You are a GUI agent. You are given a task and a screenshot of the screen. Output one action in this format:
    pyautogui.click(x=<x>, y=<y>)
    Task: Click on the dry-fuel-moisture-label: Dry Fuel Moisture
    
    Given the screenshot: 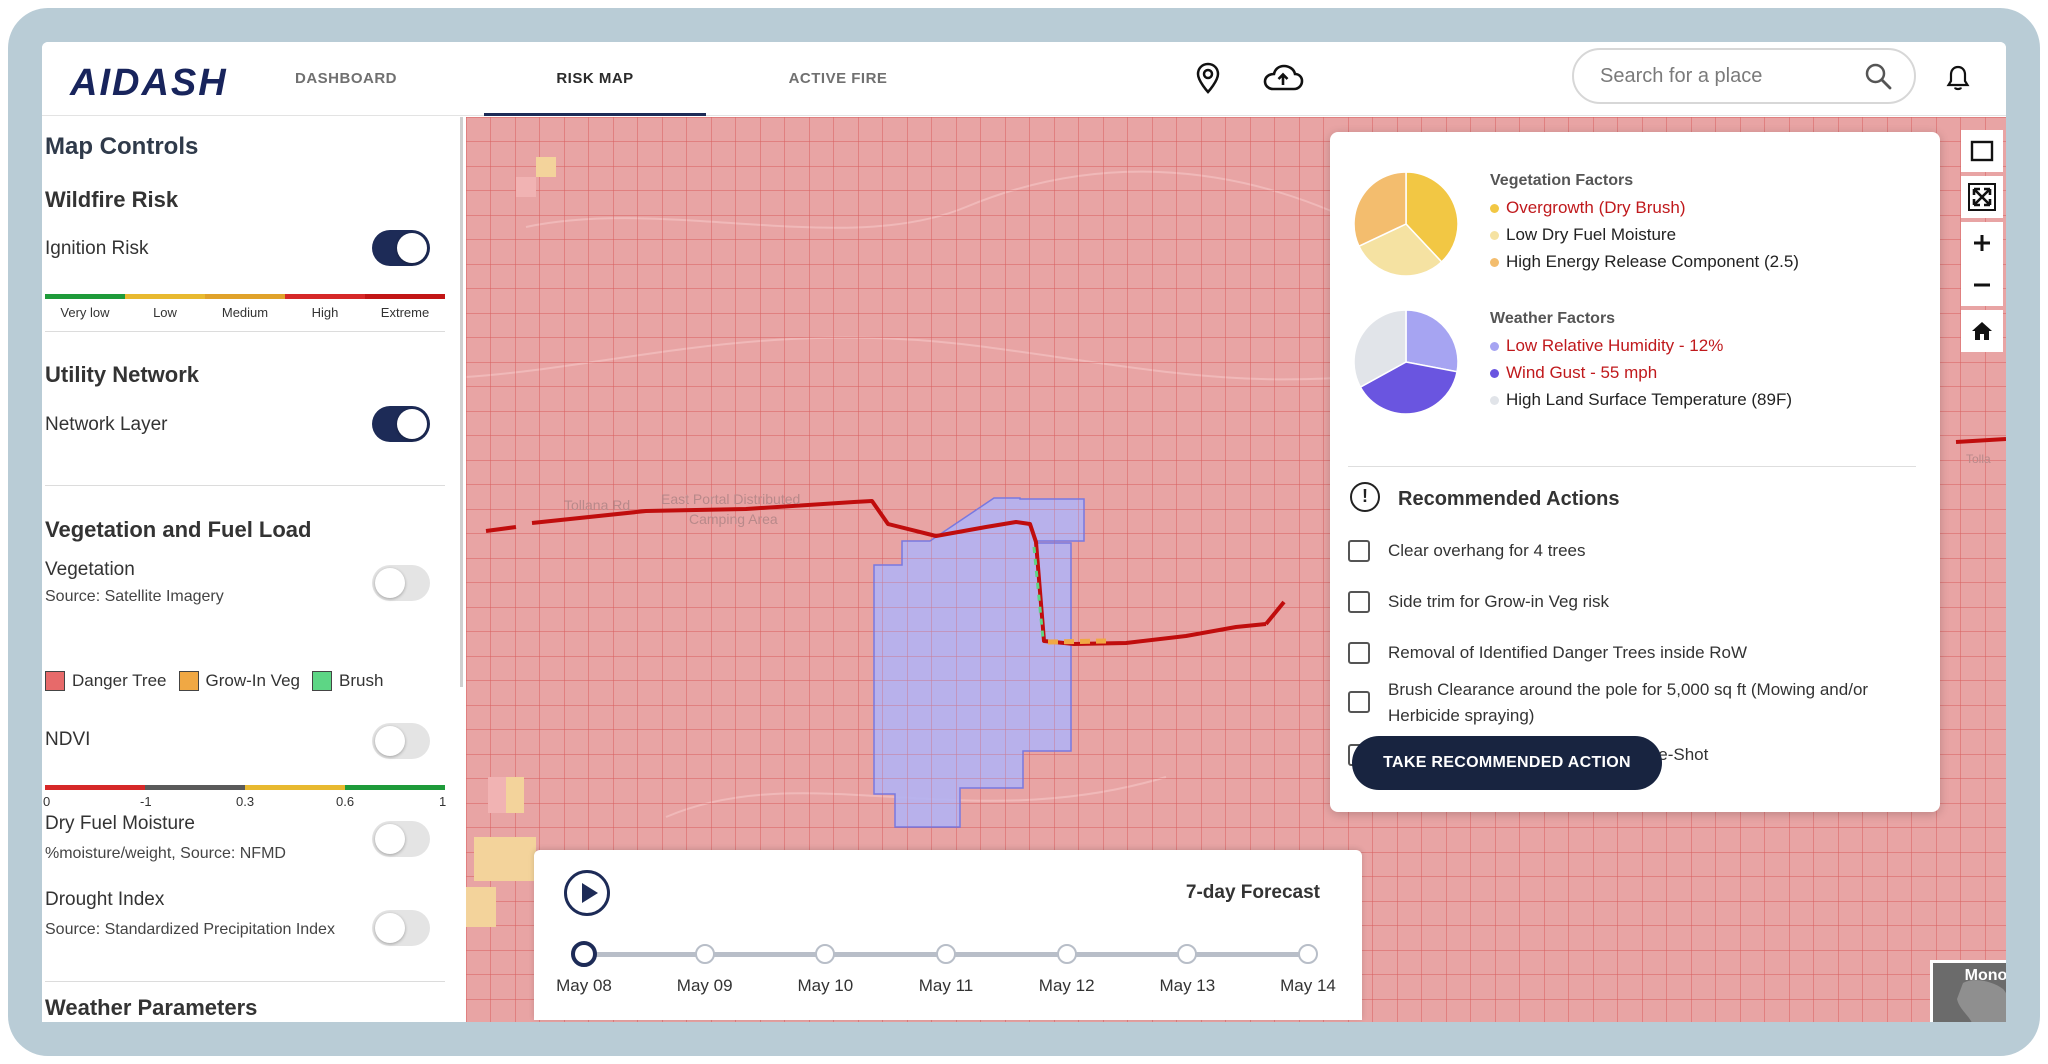 What is the action you would take?
    pyautogui.click(x=120, y=823)
    